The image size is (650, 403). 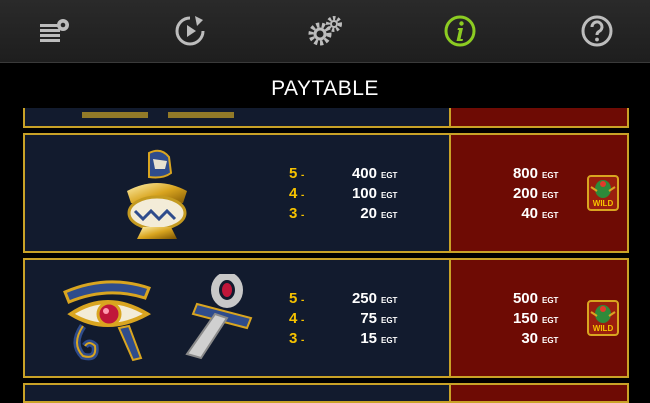 What do you see at coordinates (343, 175) in the screenshot?
I see `pay-line: 5 - 400 EGT` at bounding box center [343, 175].